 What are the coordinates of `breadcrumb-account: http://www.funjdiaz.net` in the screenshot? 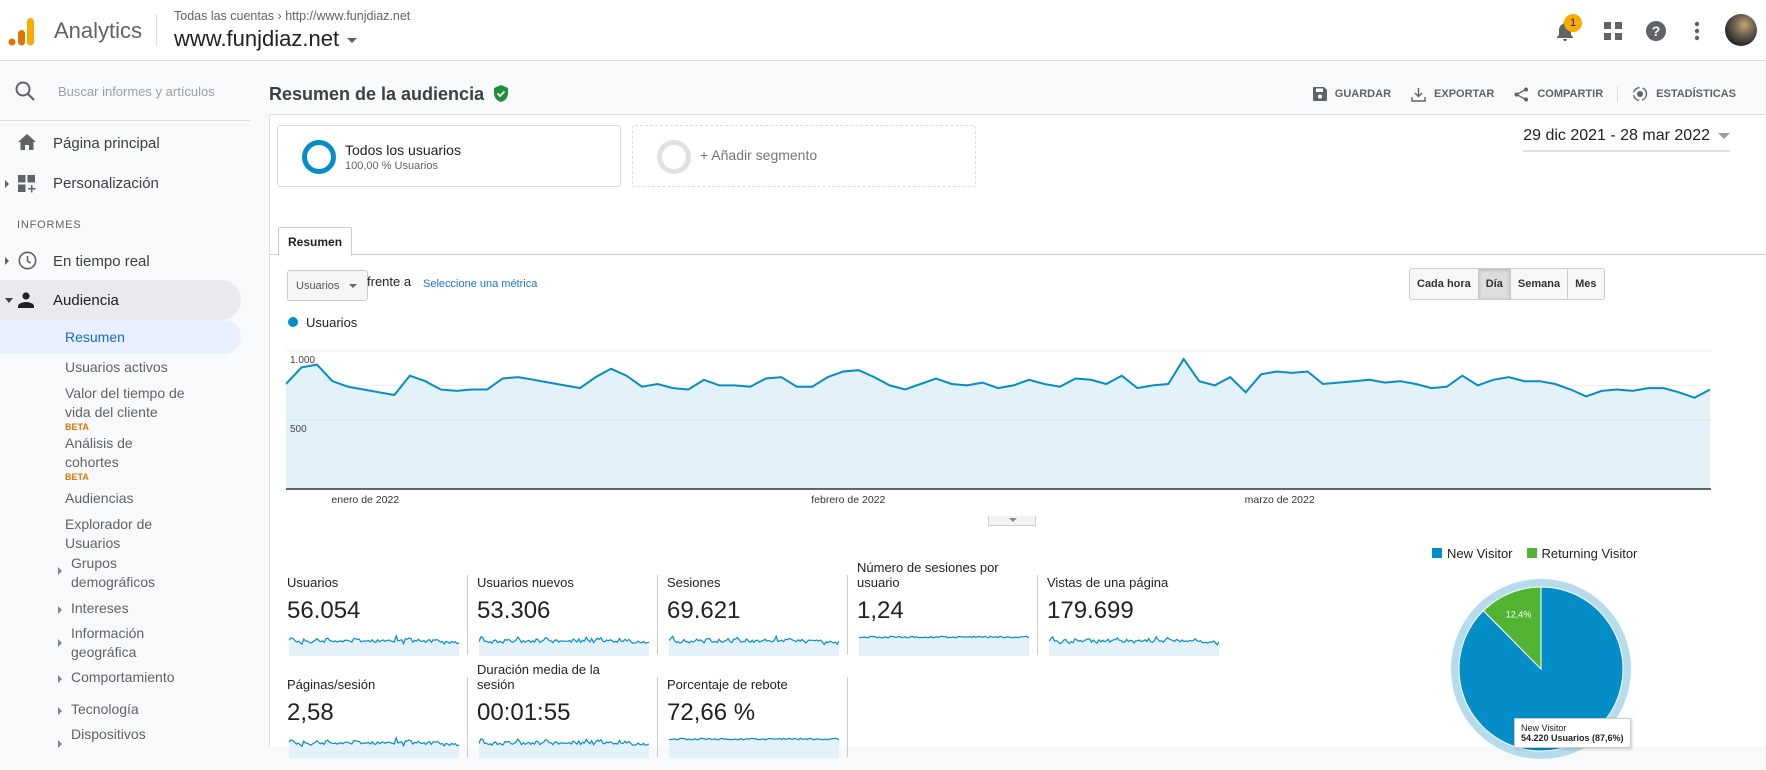 It's located at (347, 16).